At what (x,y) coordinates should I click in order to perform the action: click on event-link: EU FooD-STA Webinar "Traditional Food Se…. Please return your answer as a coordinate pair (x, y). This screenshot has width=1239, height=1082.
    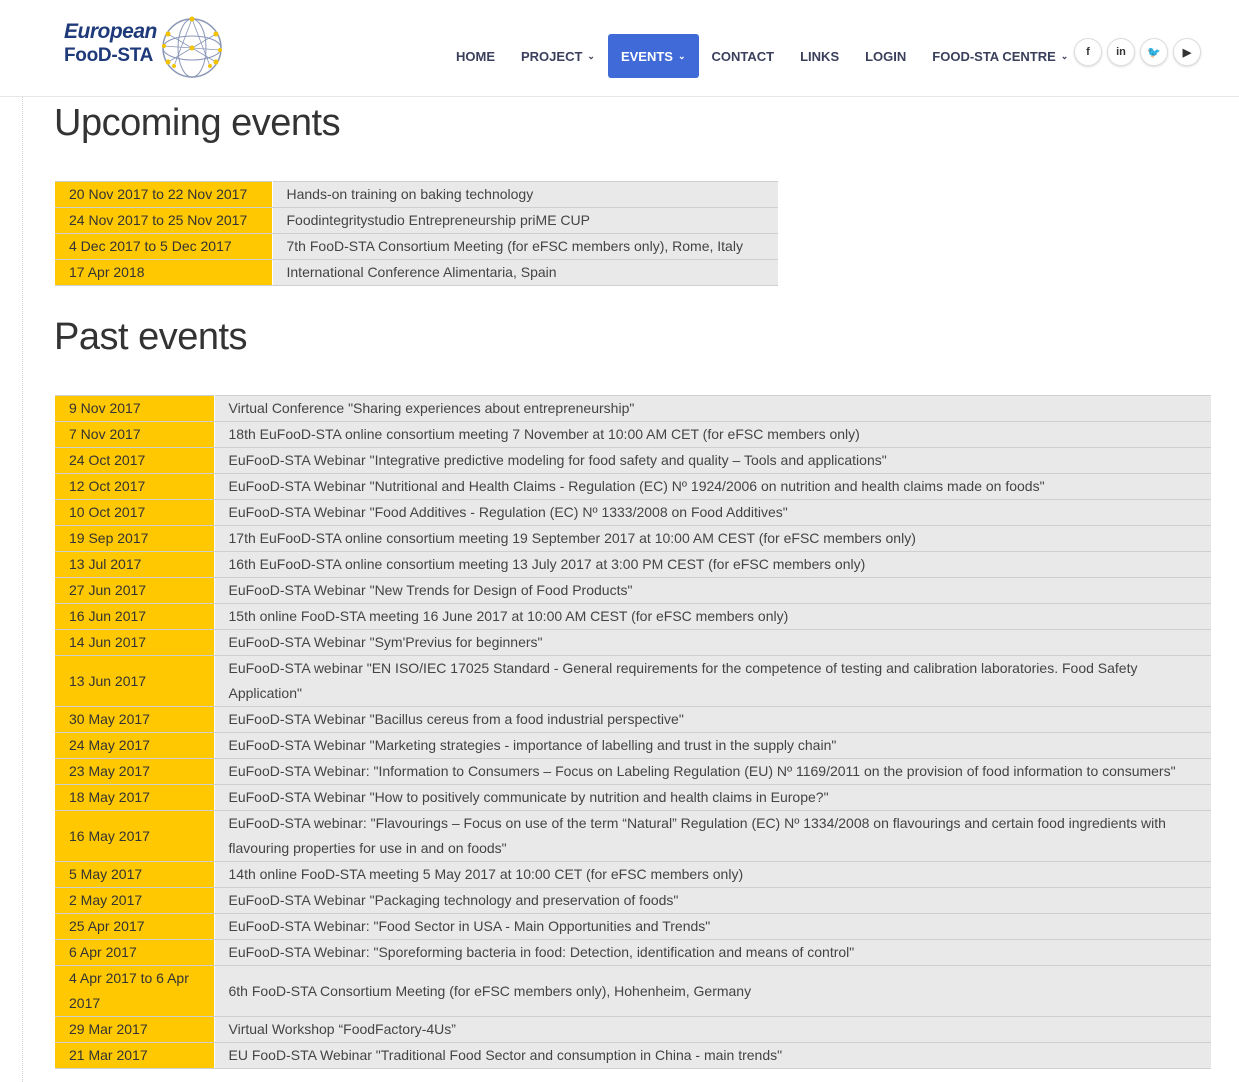
    Looking at the image, I should click on (506, 1055).